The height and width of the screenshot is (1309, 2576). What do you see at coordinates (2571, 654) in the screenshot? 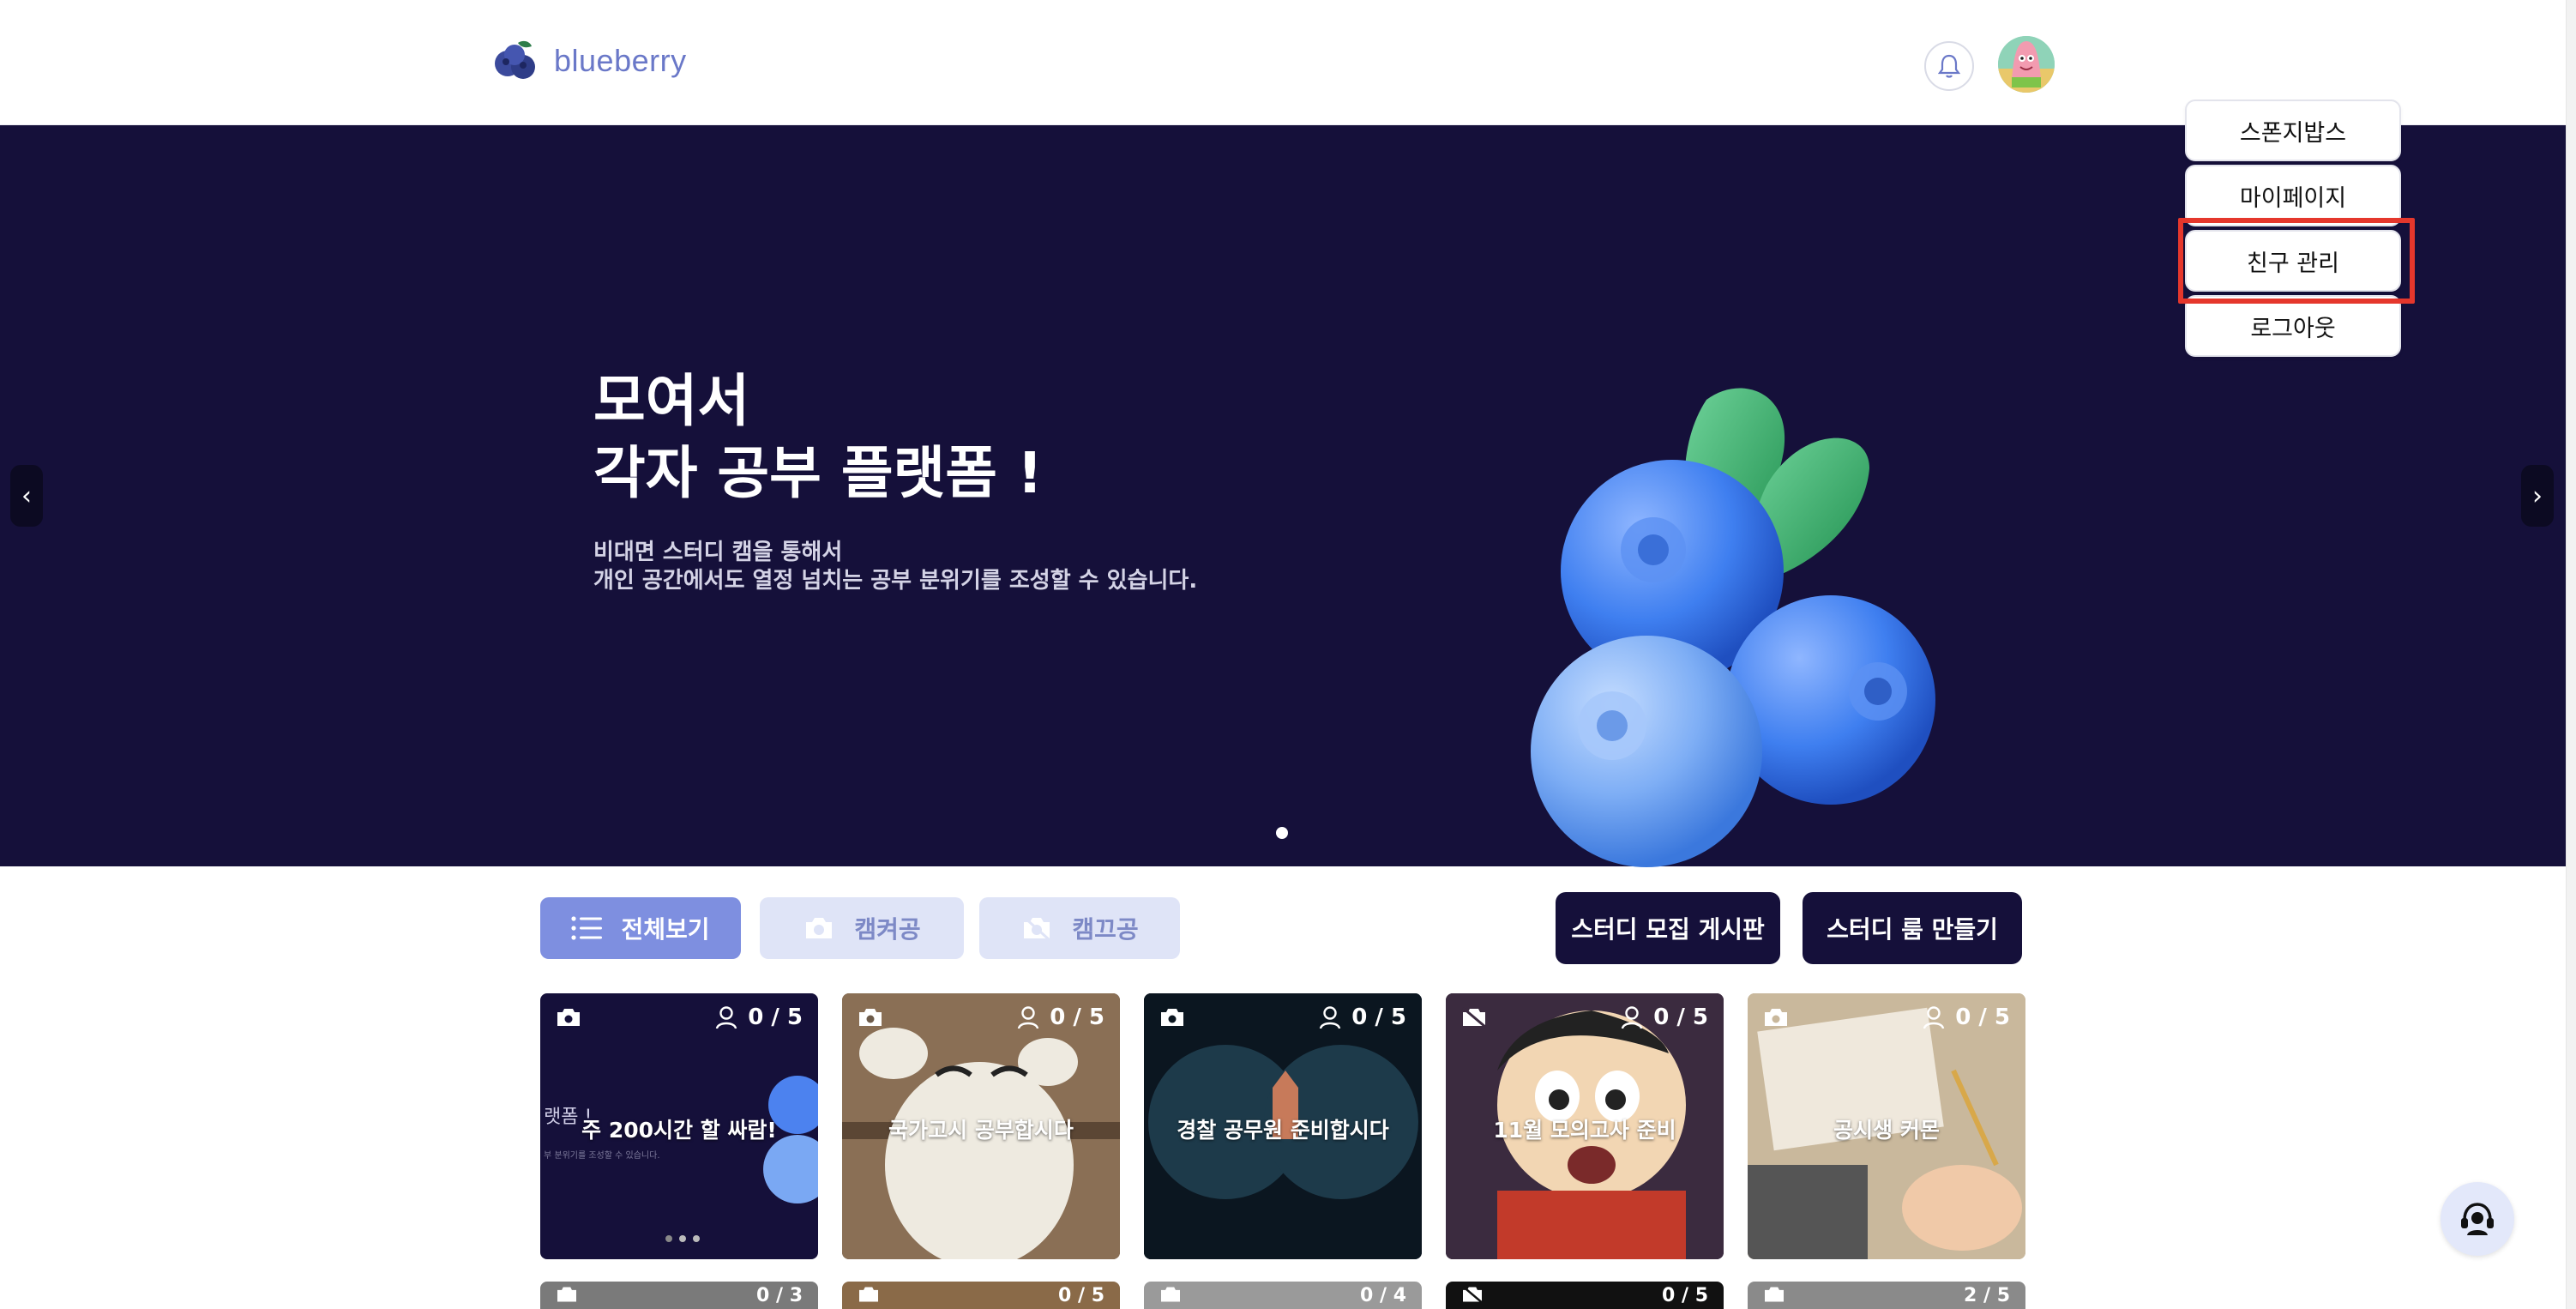
I see `page-scrollbar` at bounding box center [2571, 654].